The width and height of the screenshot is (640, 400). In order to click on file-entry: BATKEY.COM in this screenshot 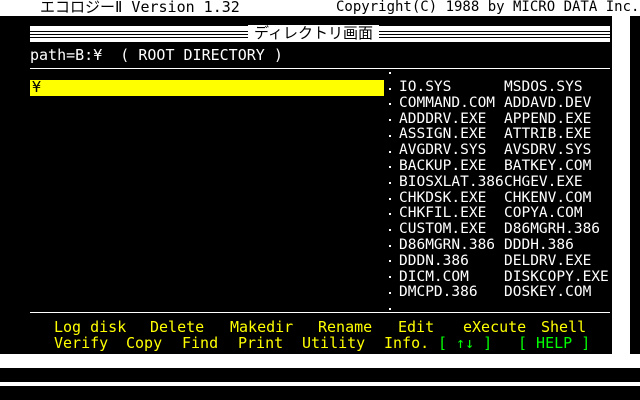, I will do `click(547, 166)`.